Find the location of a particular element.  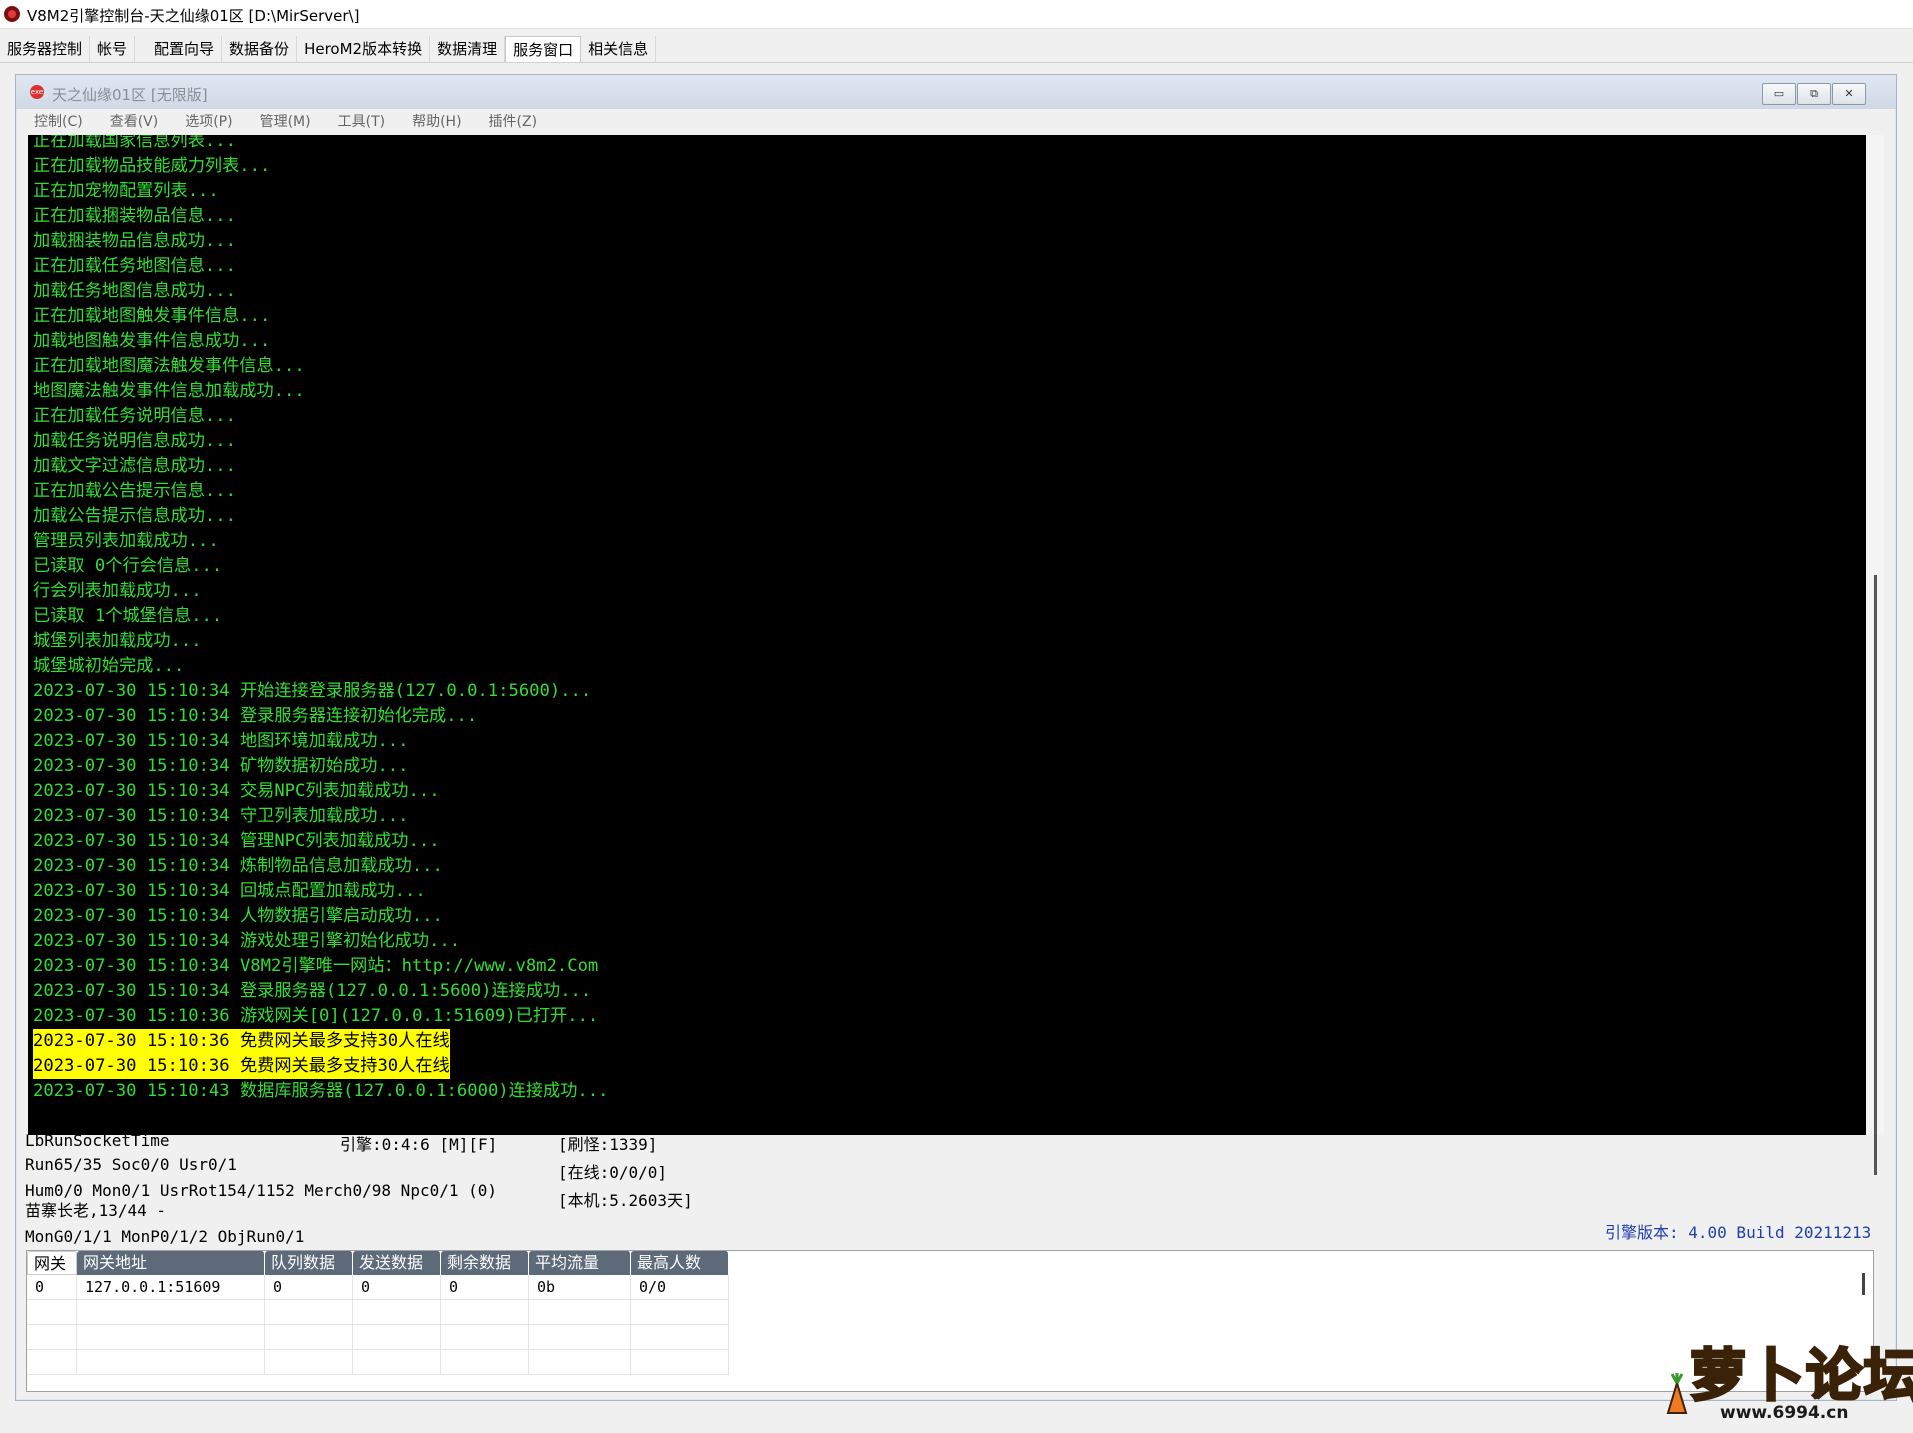

tab-herom2-convert: HeroM2版本转换 is located at coordinates (364, 49).